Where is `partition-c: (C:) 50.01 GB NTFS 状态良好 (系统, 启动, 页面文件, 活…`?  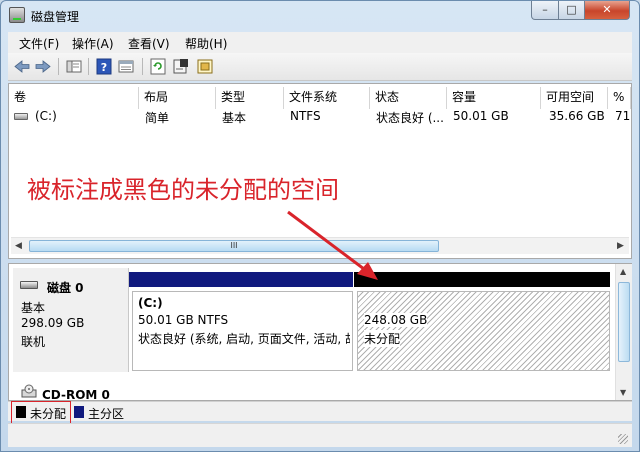 partition-c: (C:) 50.01 GB NTFS 状态良好 (系统, 启动, 页面文件, 活… is located at coordinates (242, 331).